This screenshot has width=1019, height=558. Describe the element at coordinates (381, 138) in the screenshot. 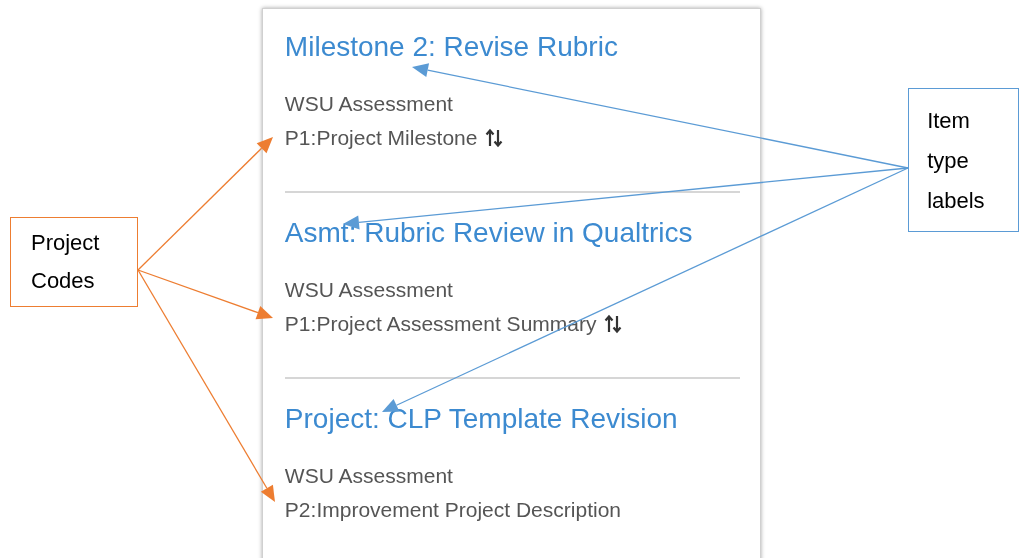

I see `project-code-text: P1:Project Milestone` at that location.